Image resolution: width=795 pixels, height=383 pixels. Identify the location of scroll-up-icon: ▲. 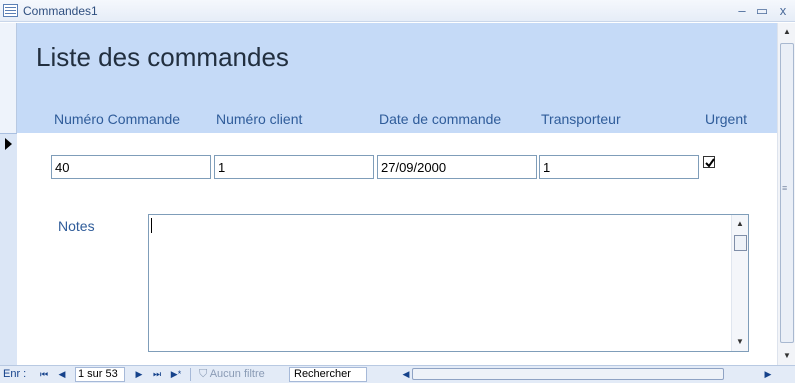
(740, 223).